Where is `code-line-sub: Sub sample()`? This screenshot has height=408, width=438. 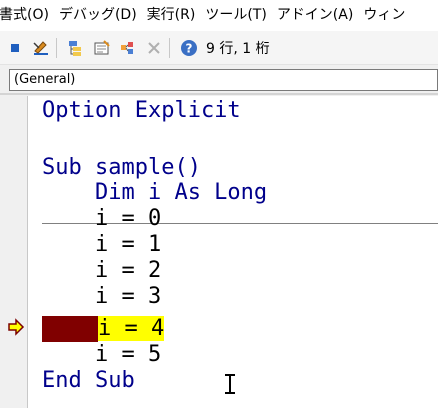 code-line-sub: Sub sample() is located at coordinates (121, 167).